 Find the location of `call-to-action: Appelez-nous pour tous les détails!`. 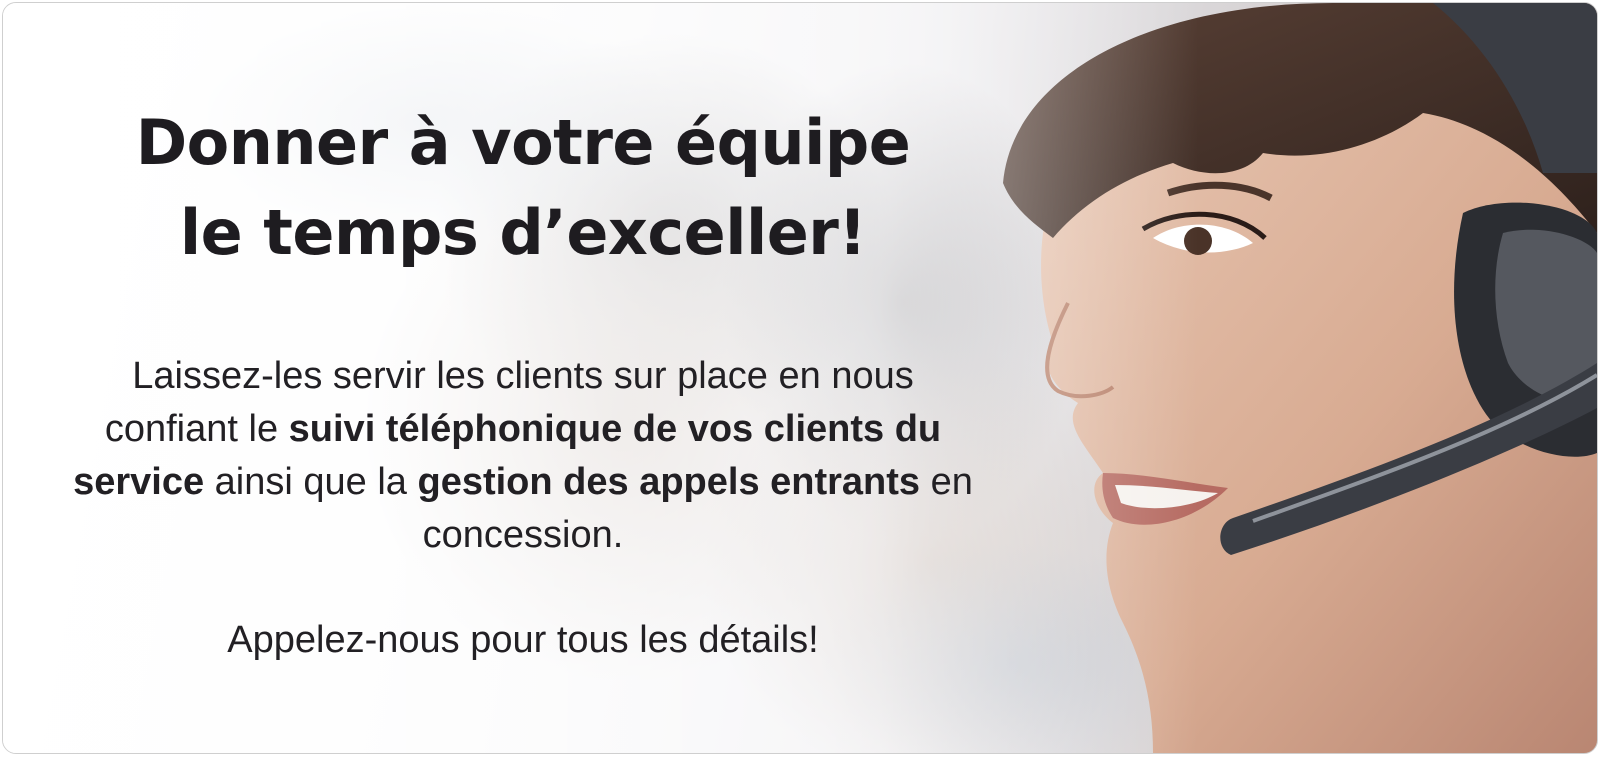

call-to-action: Appelez-nous pour tous les détails! is located at coordinates (523, 640).